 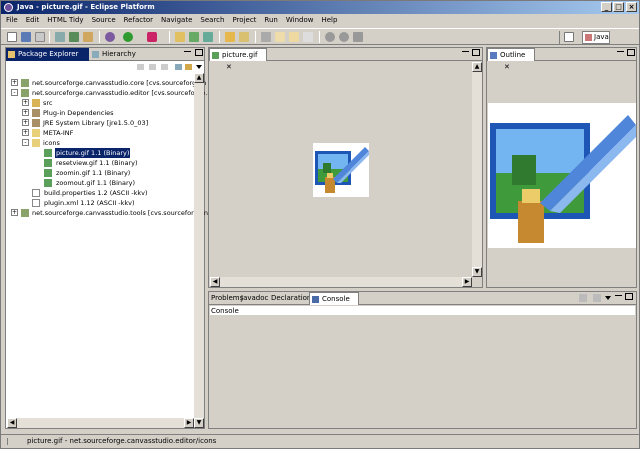 What do you see at coordinates (164, 67) in the screenshot?
I see `up-nav-icon` at bounding box center [164, 67].